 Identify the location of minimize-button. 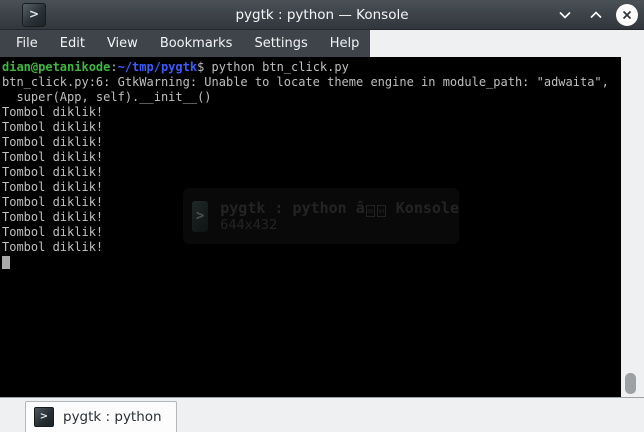
(565, 15).